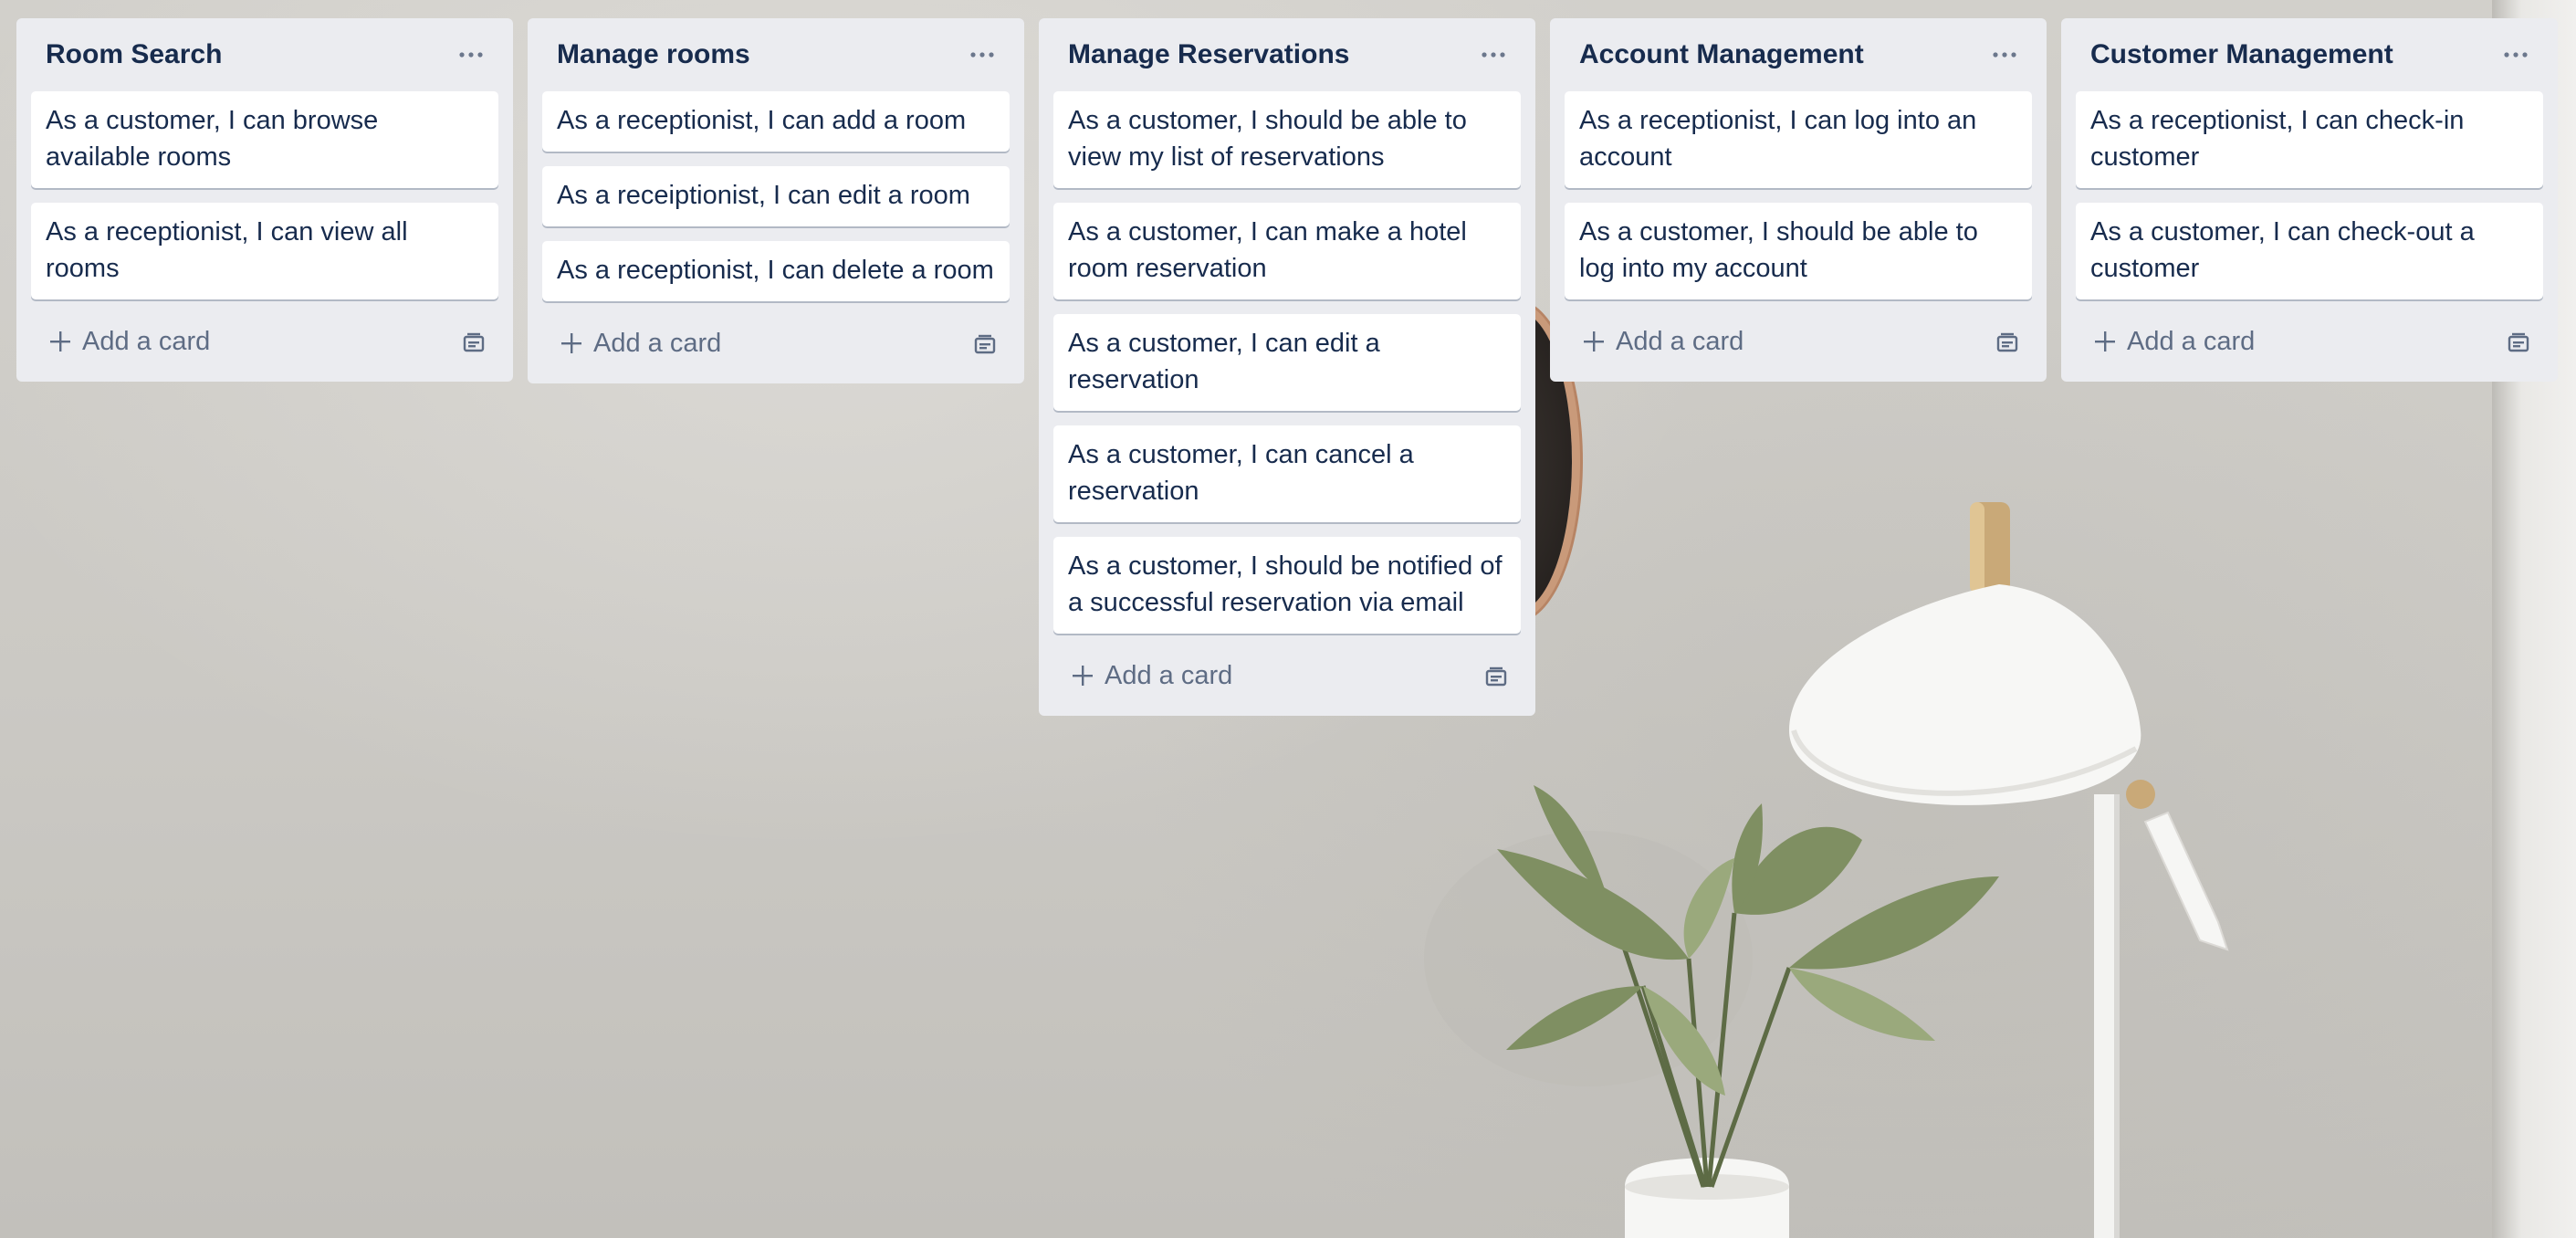 This screenshot has height=1238, width=2576. I want to click on card: As a receiptionist, I can edit a room, so click(776, 196).